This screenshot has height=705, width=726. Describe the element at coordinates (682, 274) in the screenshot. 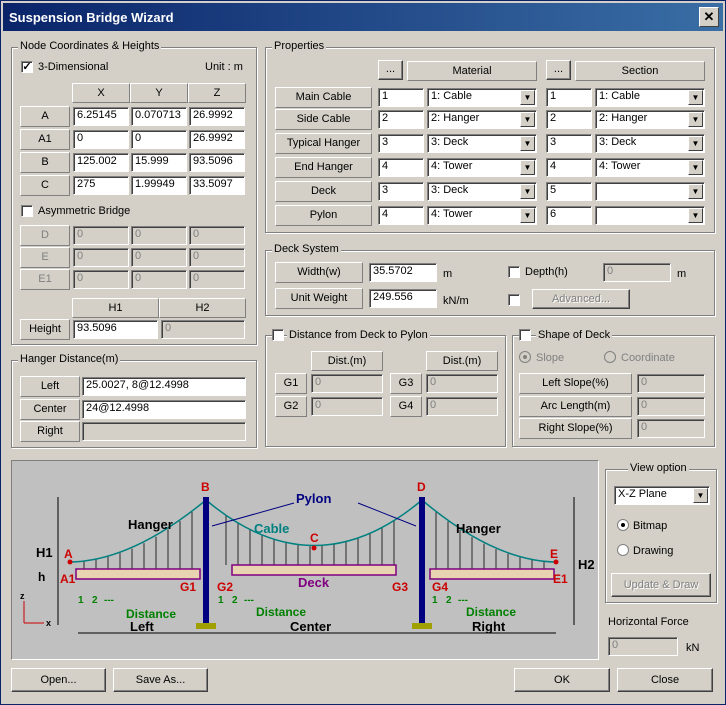

I see `depth-unit: m` at that location.